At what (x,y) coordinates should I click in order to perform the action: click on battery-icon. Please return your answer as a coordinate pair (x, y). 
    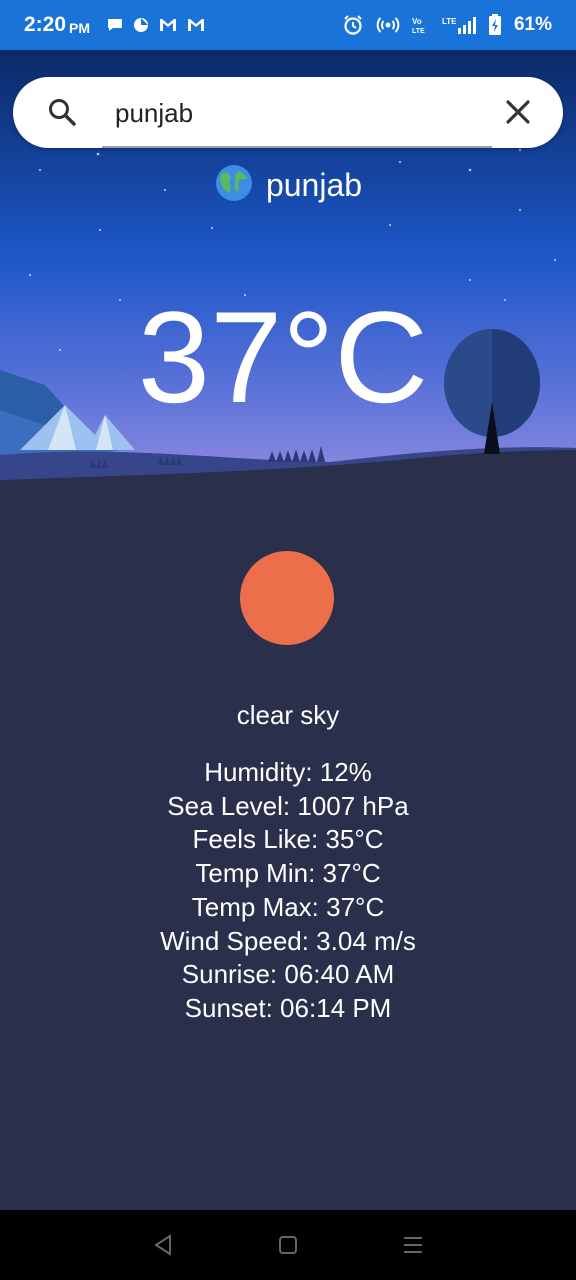
    Looking at the image, I should click on (495, 25).